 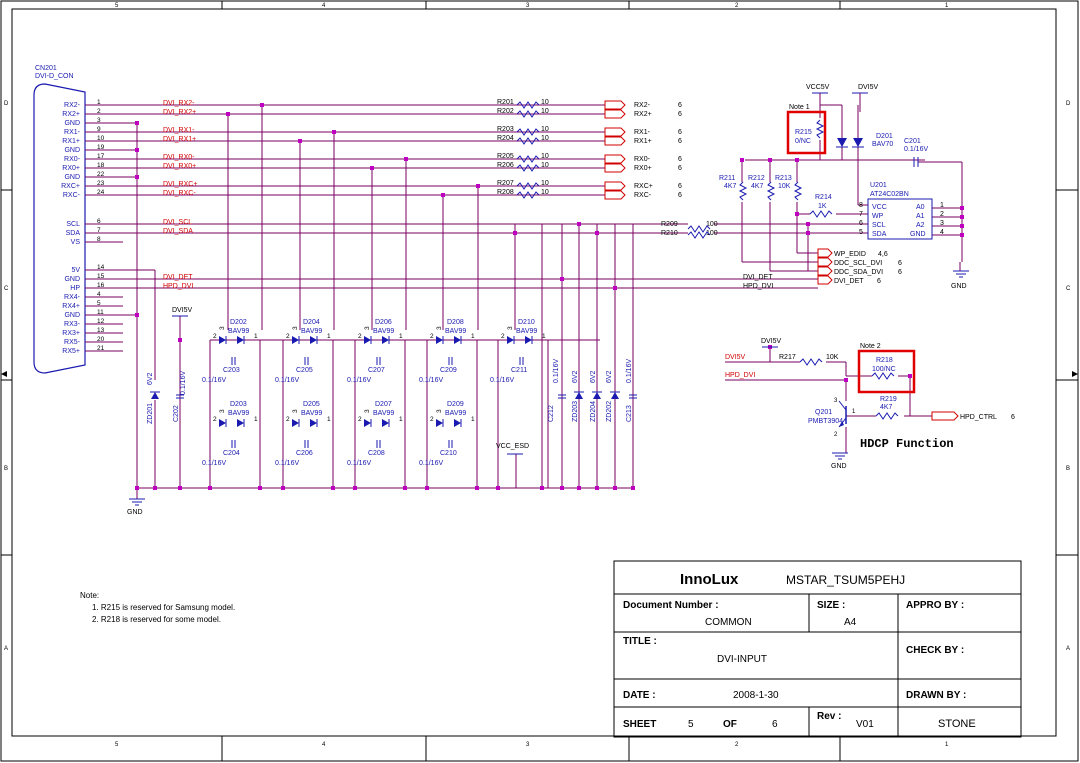 I want to click on diode-ref: D206, so click(x=383, y=322).